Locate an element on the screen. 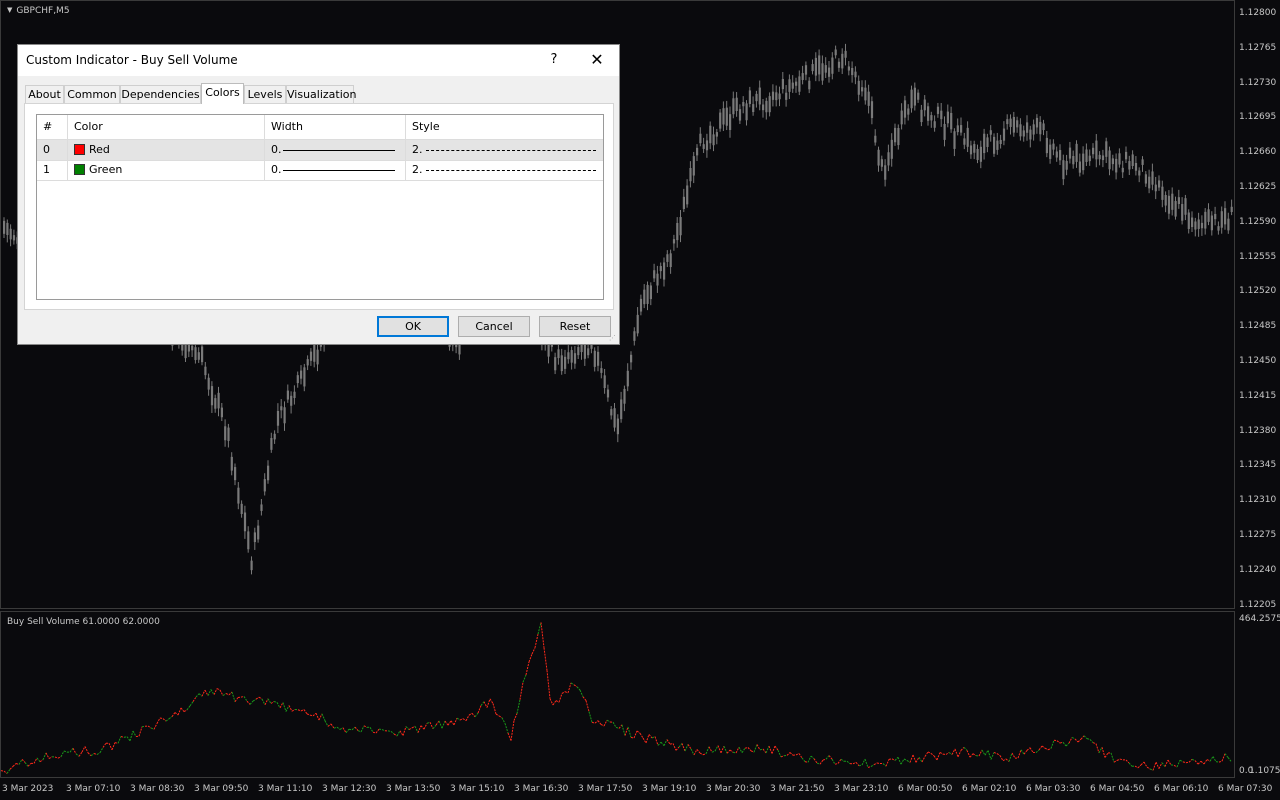  tab-about: About is located at coordinates (44, 94).